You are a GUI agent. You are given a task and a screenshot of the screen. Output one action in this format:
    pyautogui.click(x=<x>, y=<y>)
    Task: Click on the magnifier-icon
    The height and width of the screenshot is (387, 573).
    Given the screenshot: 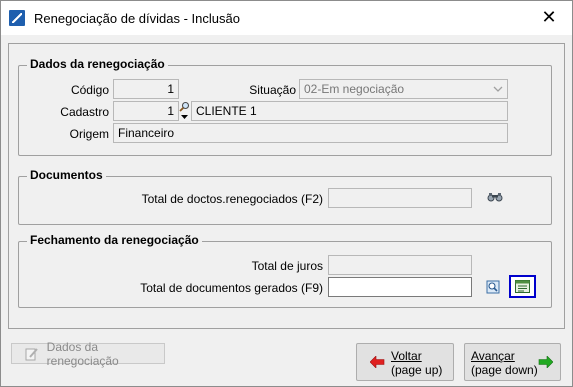 What is the action you would take?
    pyautogui.click(x=184, y=106)
    